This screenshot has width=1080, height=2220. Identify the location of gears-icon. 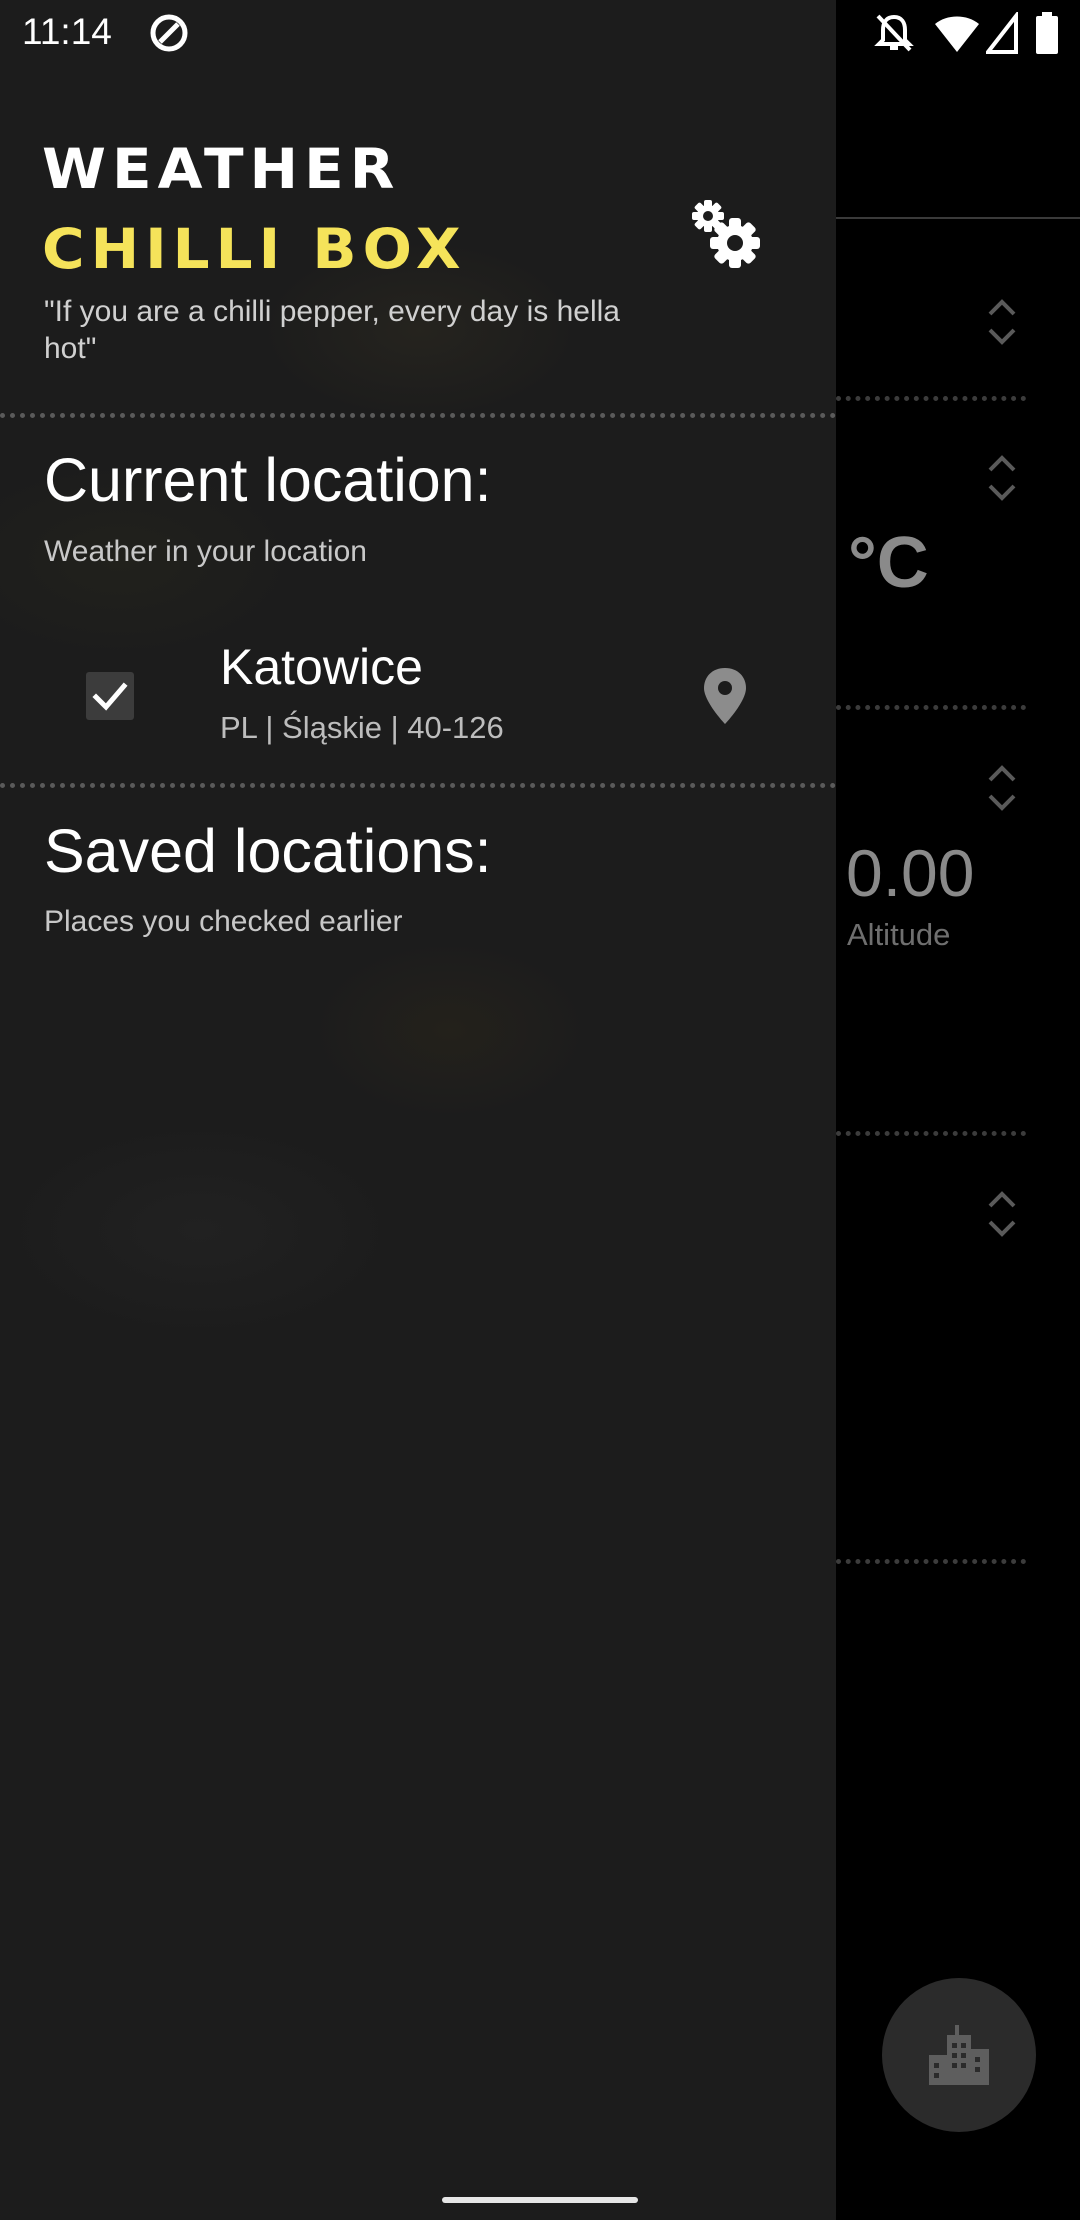
(726, 234).